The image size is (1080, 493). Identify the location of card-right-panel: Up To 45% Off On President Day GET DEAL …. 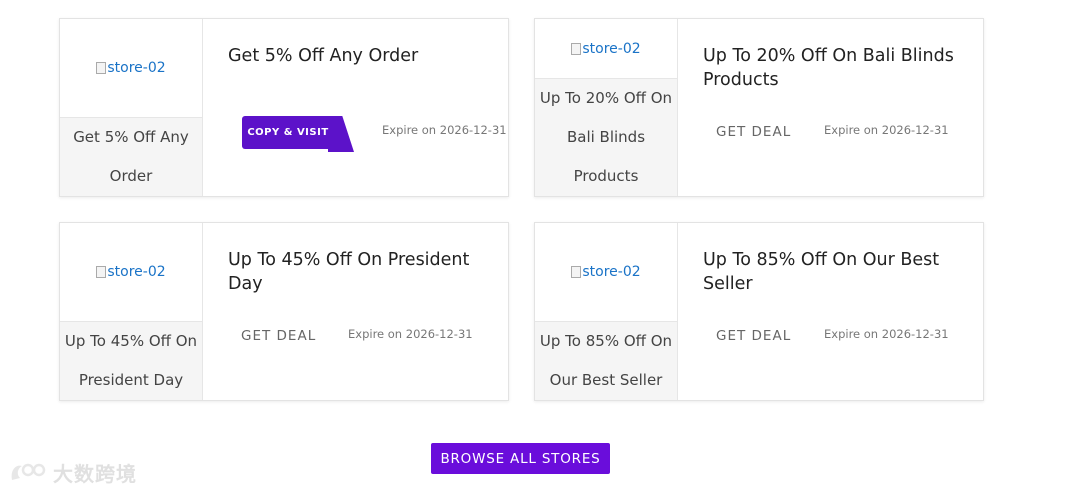
(355, 311).